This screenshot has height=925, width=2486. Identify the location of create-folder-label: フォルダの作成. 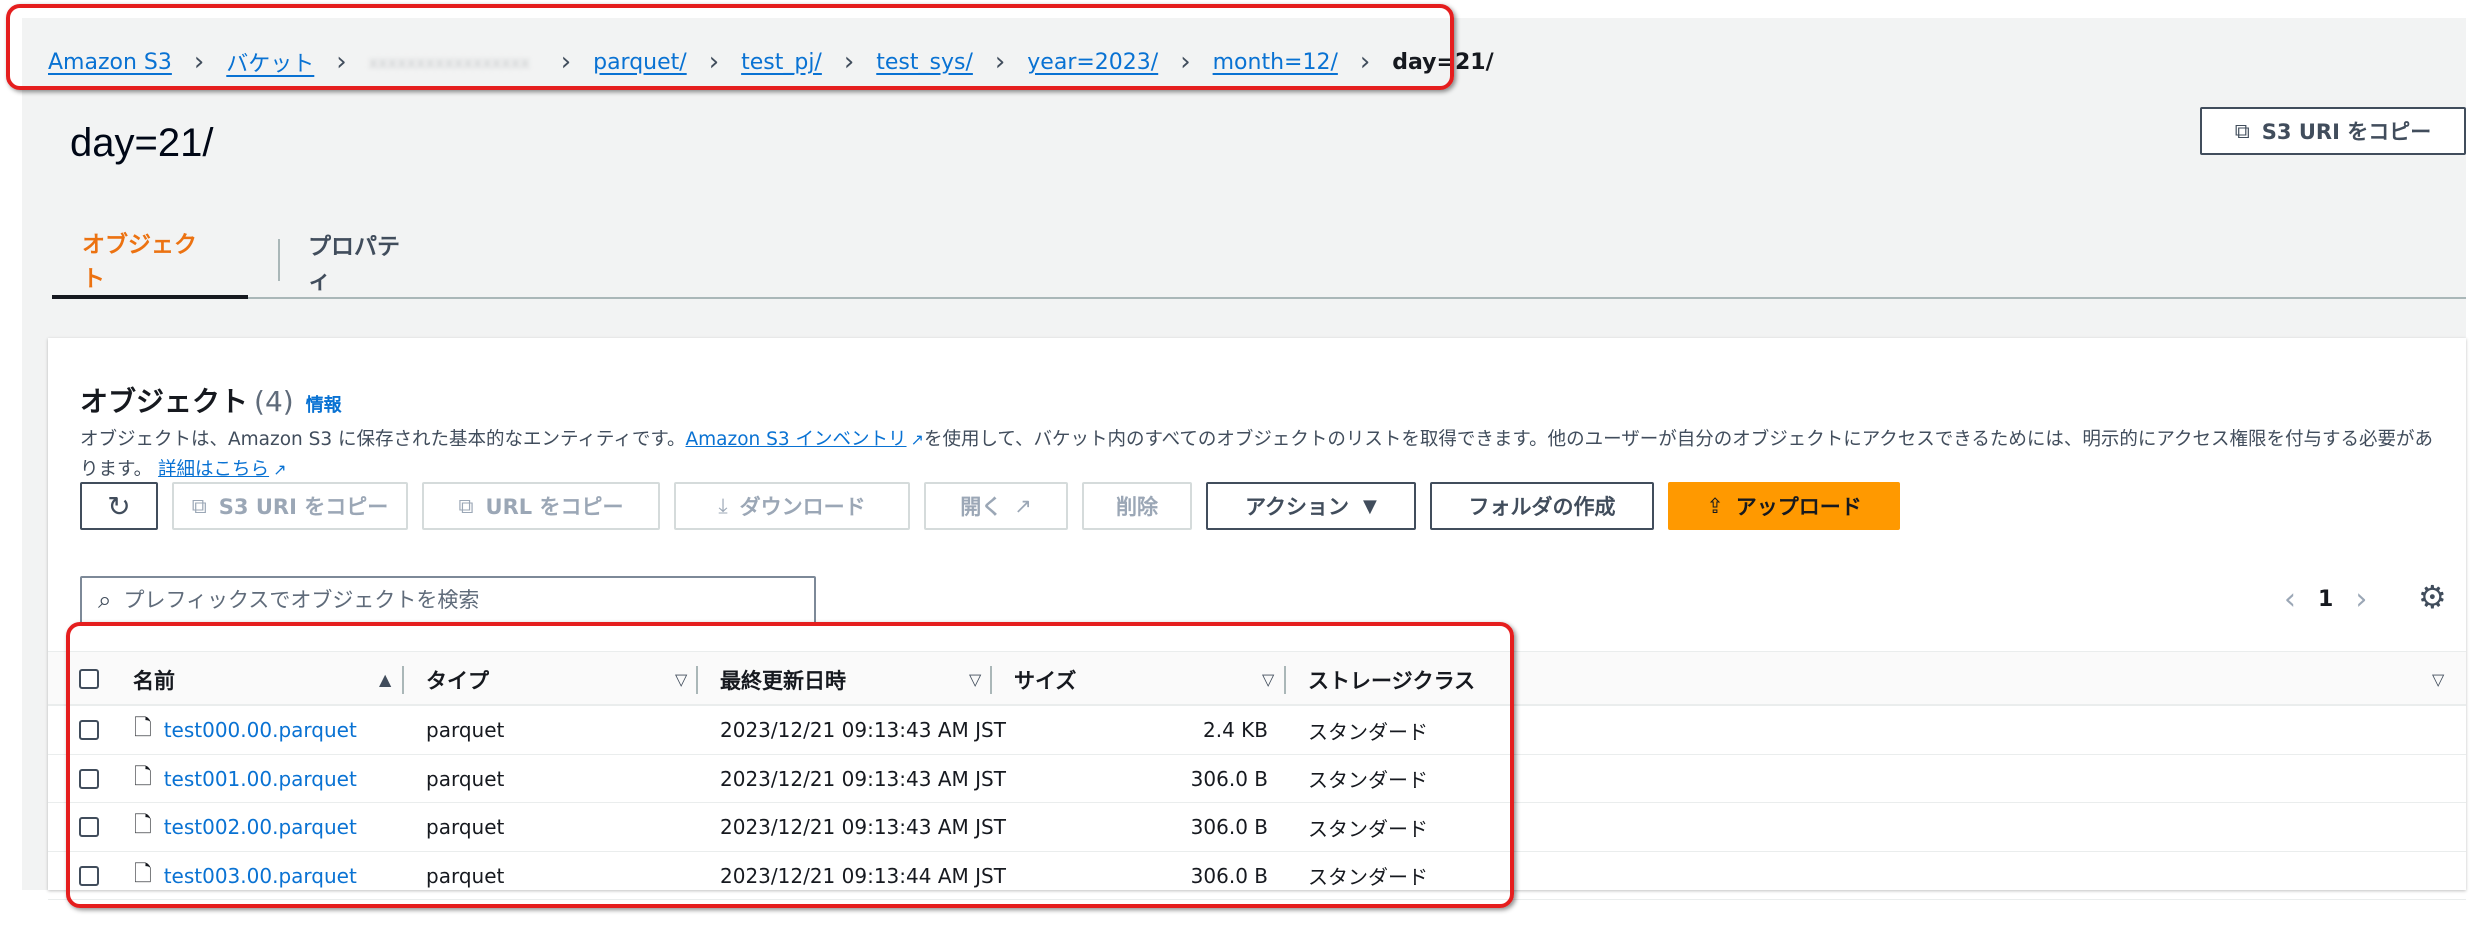
(1542, 507).